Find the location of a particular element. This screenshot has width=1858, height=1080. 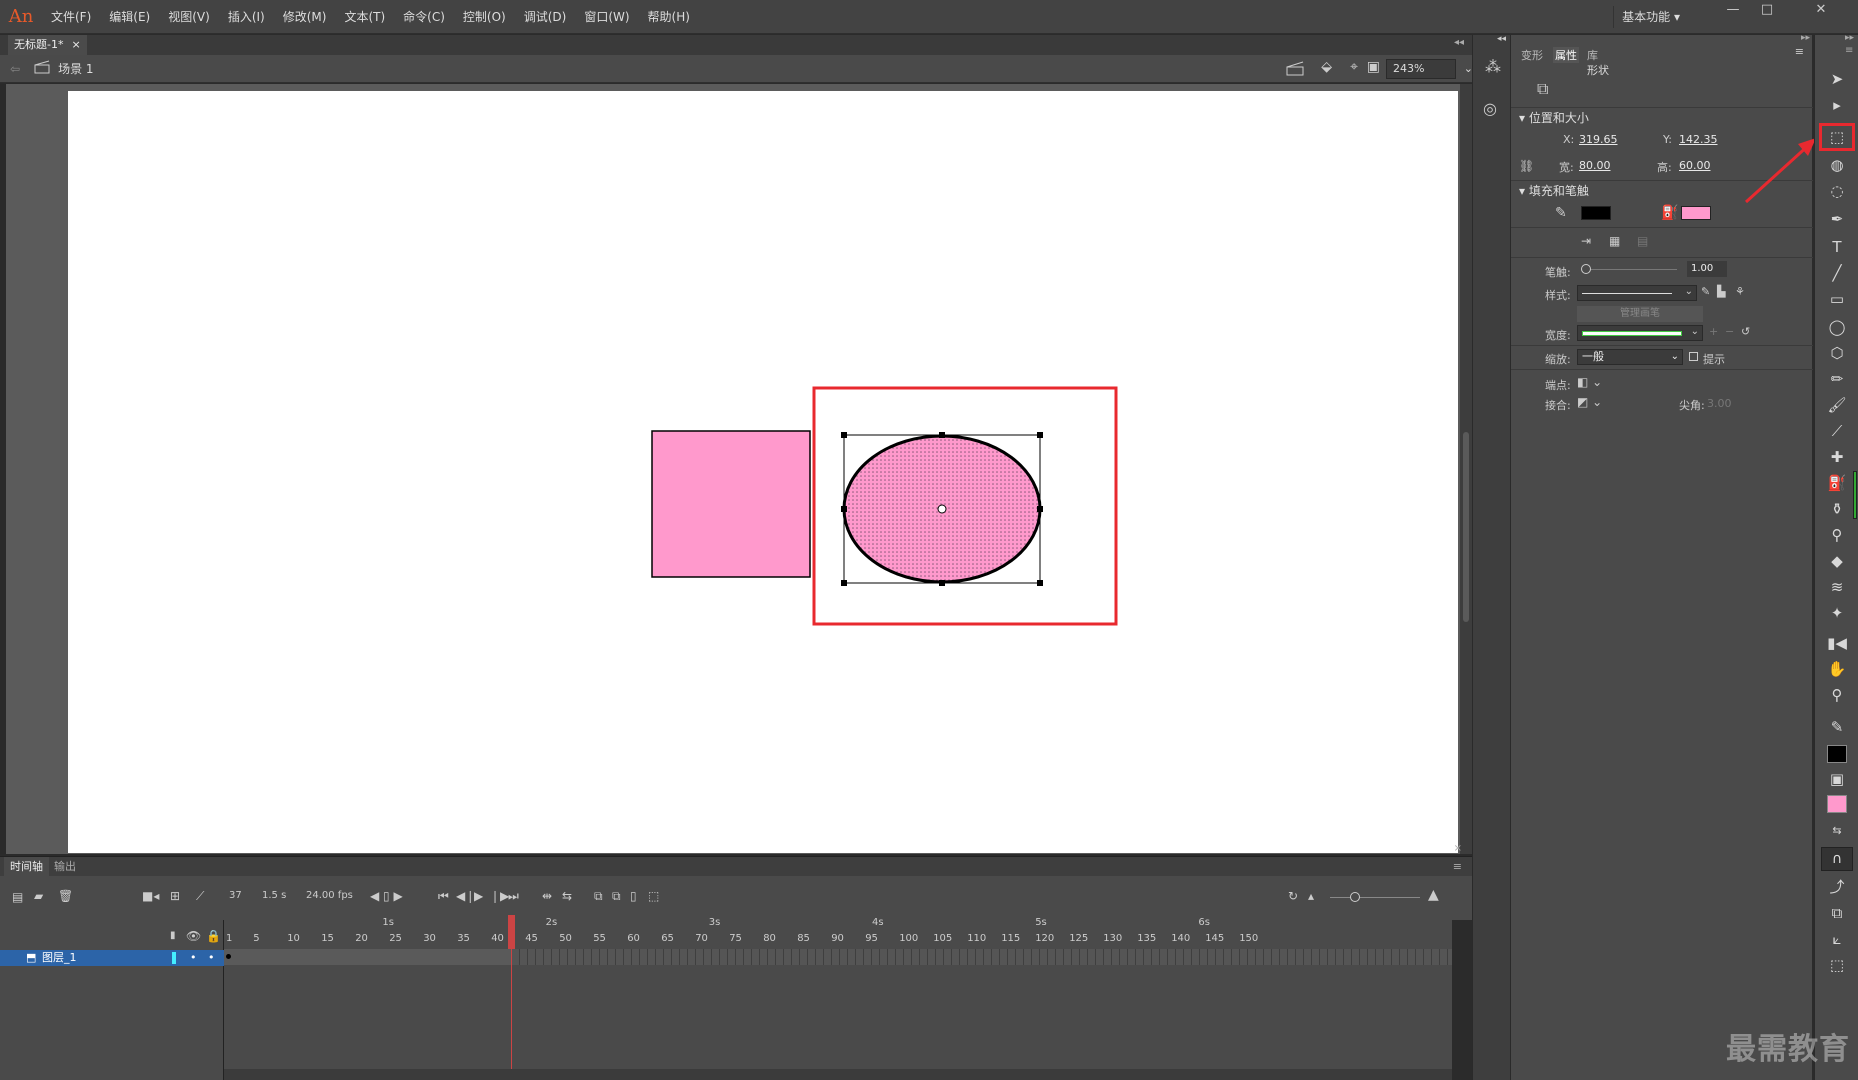

menu-debug: 调试(D) is located at coordinates (545, 17).